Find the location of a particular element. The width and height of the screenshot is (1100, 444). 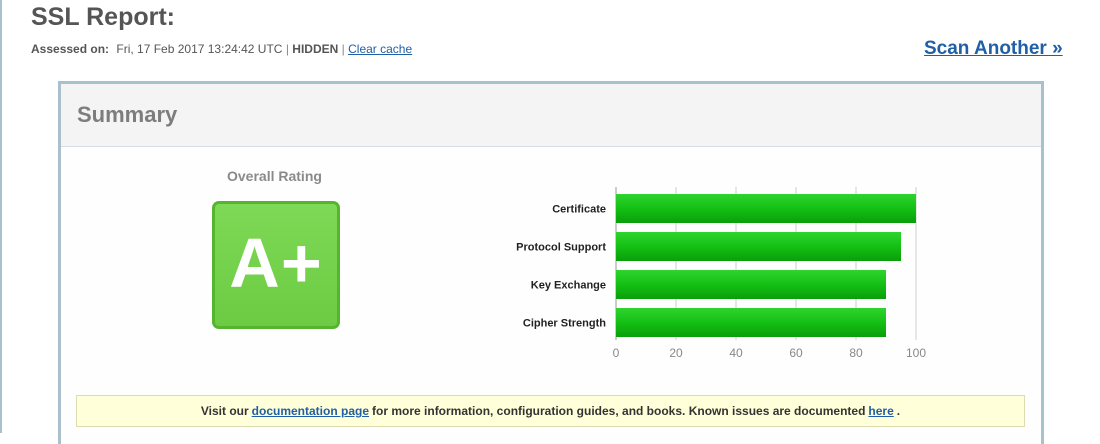

left-border is located at coordinates (1, 216).